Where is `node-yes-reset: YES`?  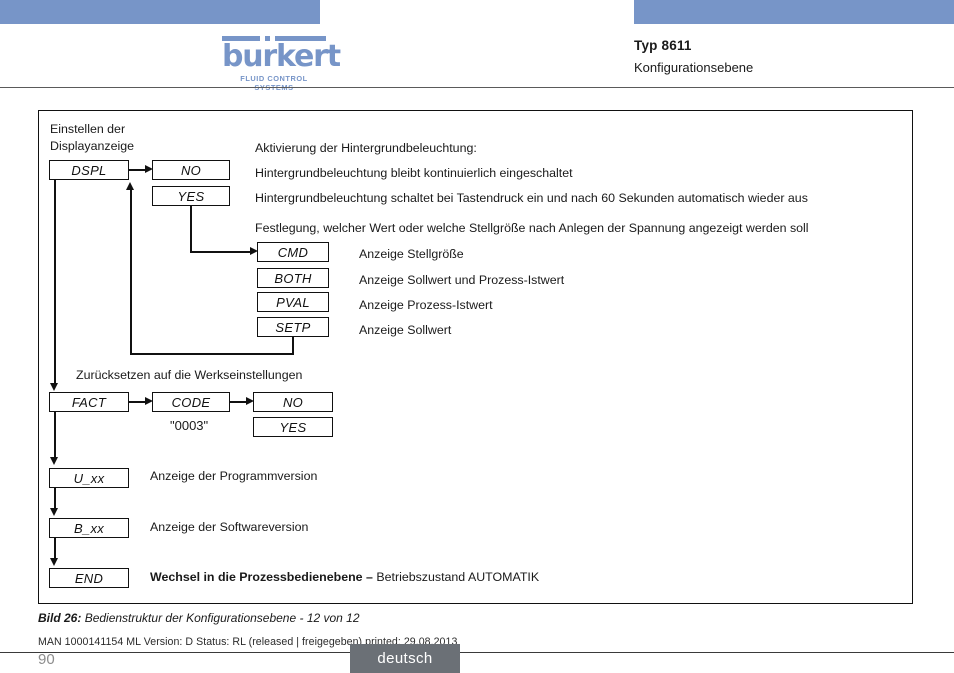 node-yes-reset: YES is located at coordinates (293, 427).